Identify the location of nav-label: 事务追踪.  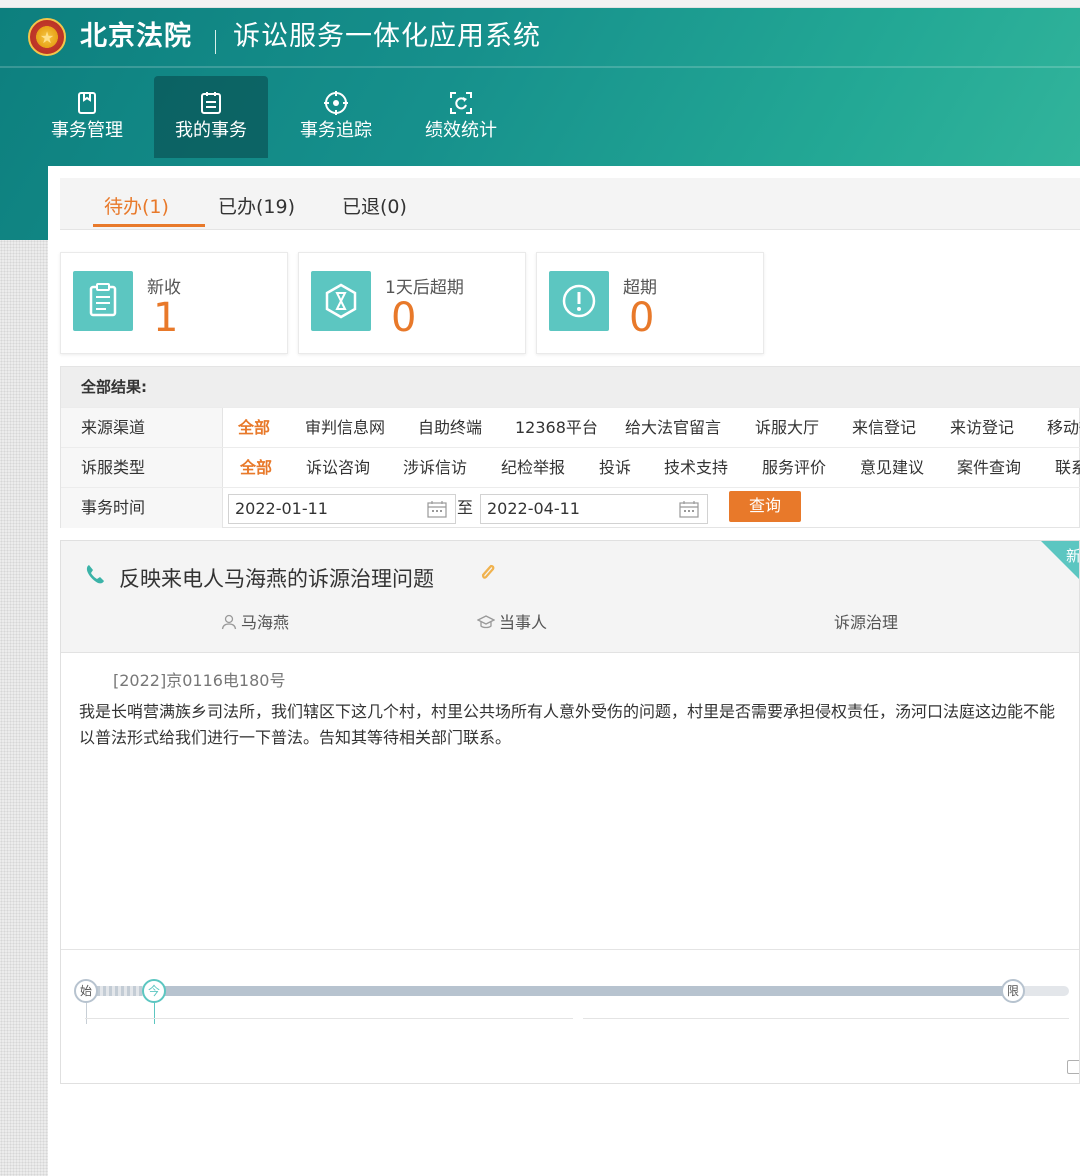
(336, 130).